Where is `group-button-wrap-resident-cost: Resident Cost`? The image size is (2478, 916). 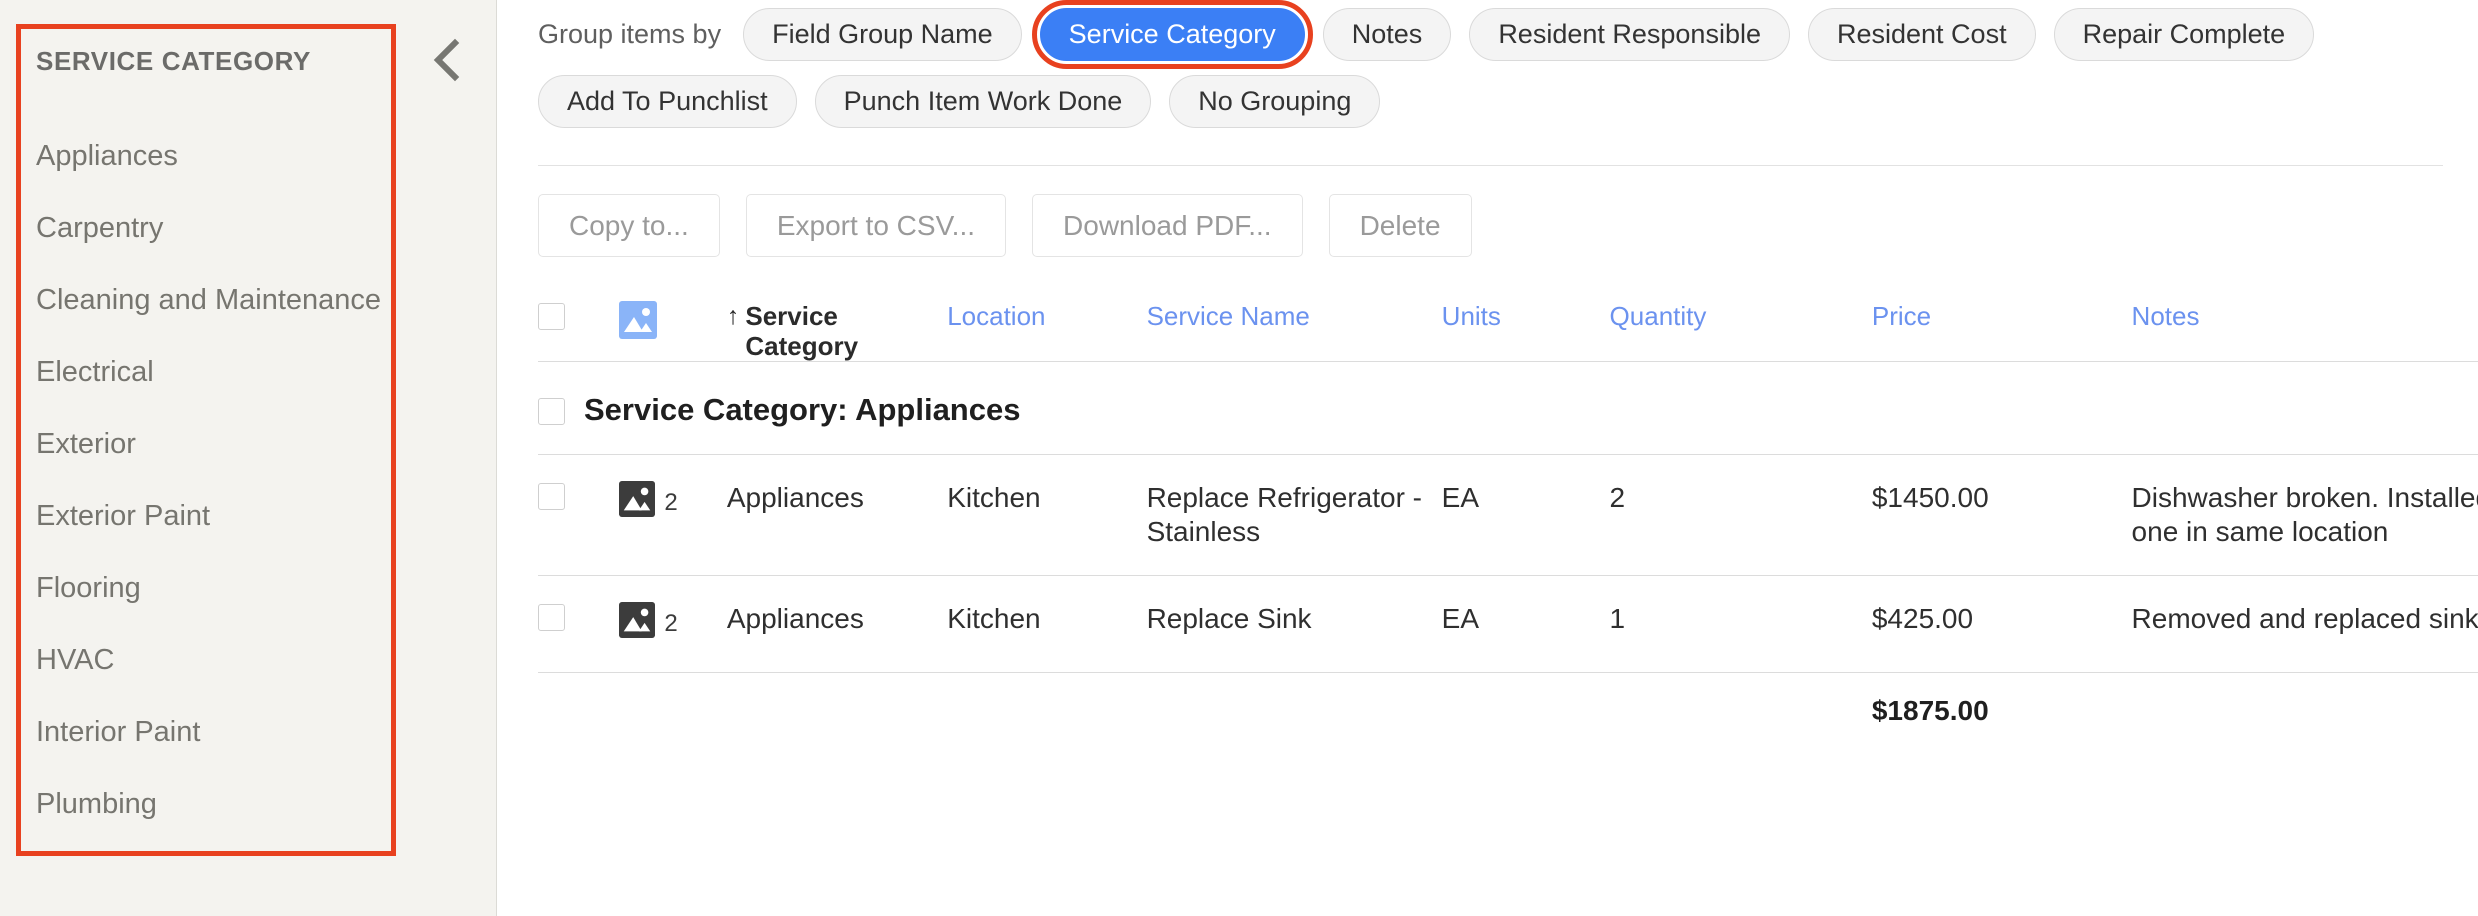
group-button-wrap-resident-cost: Resident Cost is located at coordinates (1921, 34).